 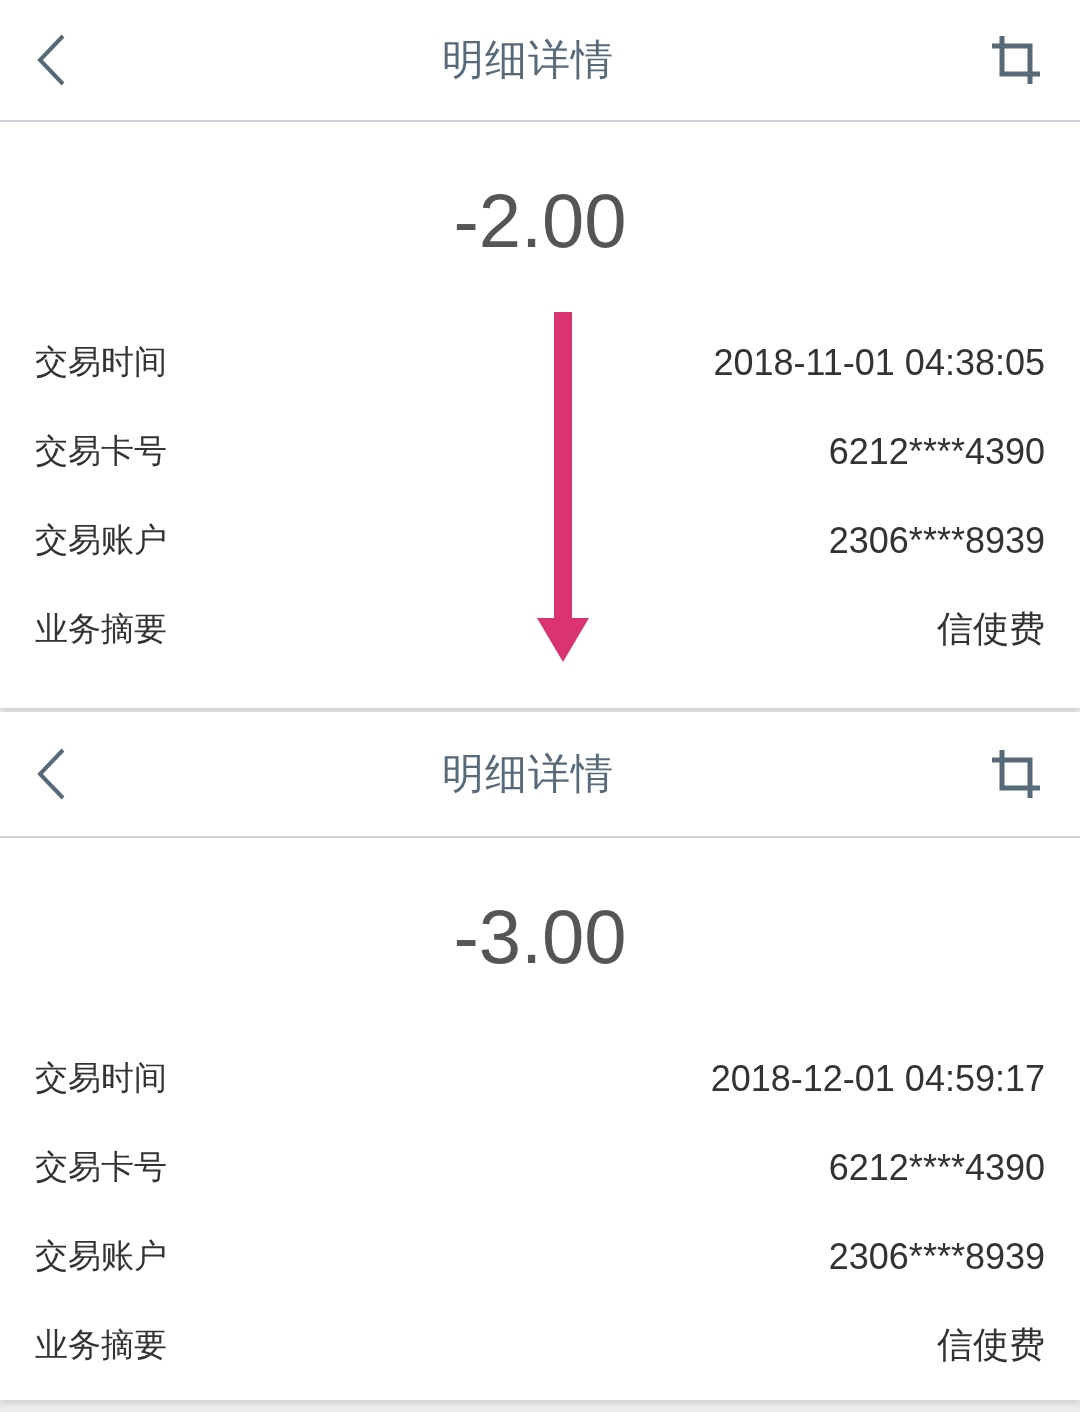 What do you see at coordinates (563, 488) in the screenshot?
I see `down-arrow-icon` at bounding box center [563, 488].